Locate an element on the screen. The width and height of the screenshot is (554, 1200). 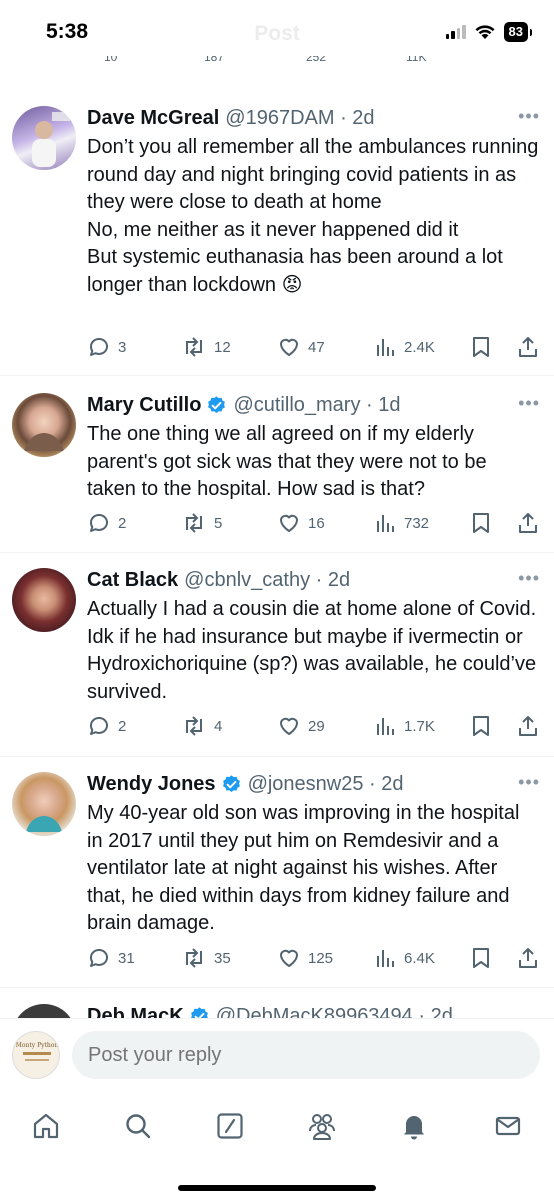
battery-indicator: 83 is located at coordinates (515, 32).